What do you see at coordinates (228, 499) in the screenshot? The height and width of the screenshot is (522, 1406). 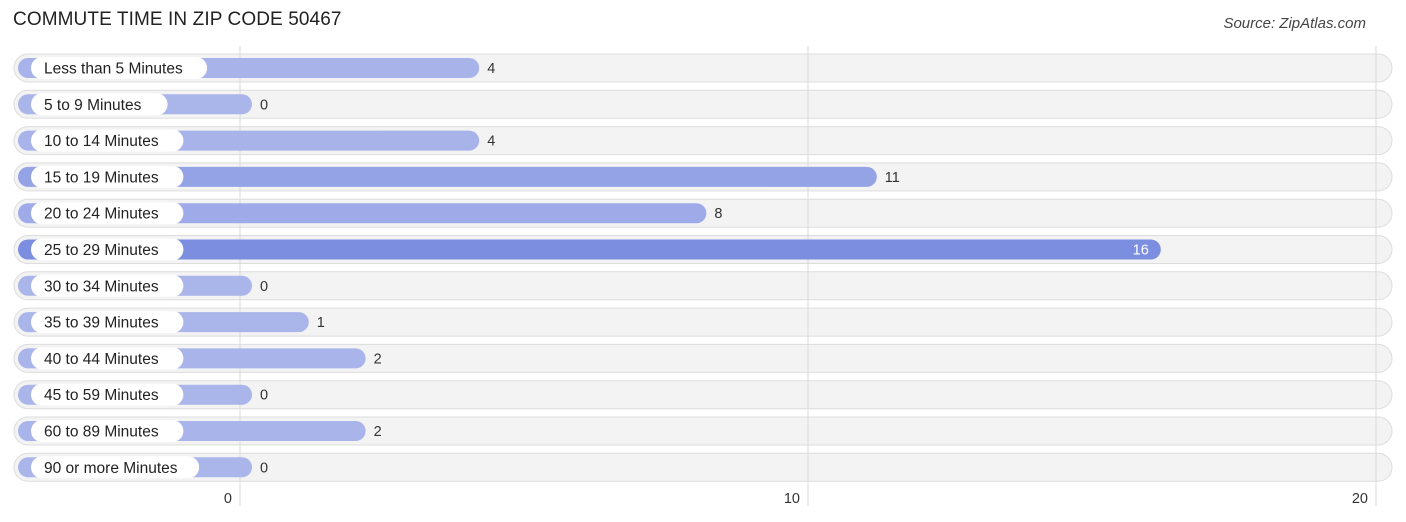 I see `x-tick-label: 0` at bounding box center [228, 499].